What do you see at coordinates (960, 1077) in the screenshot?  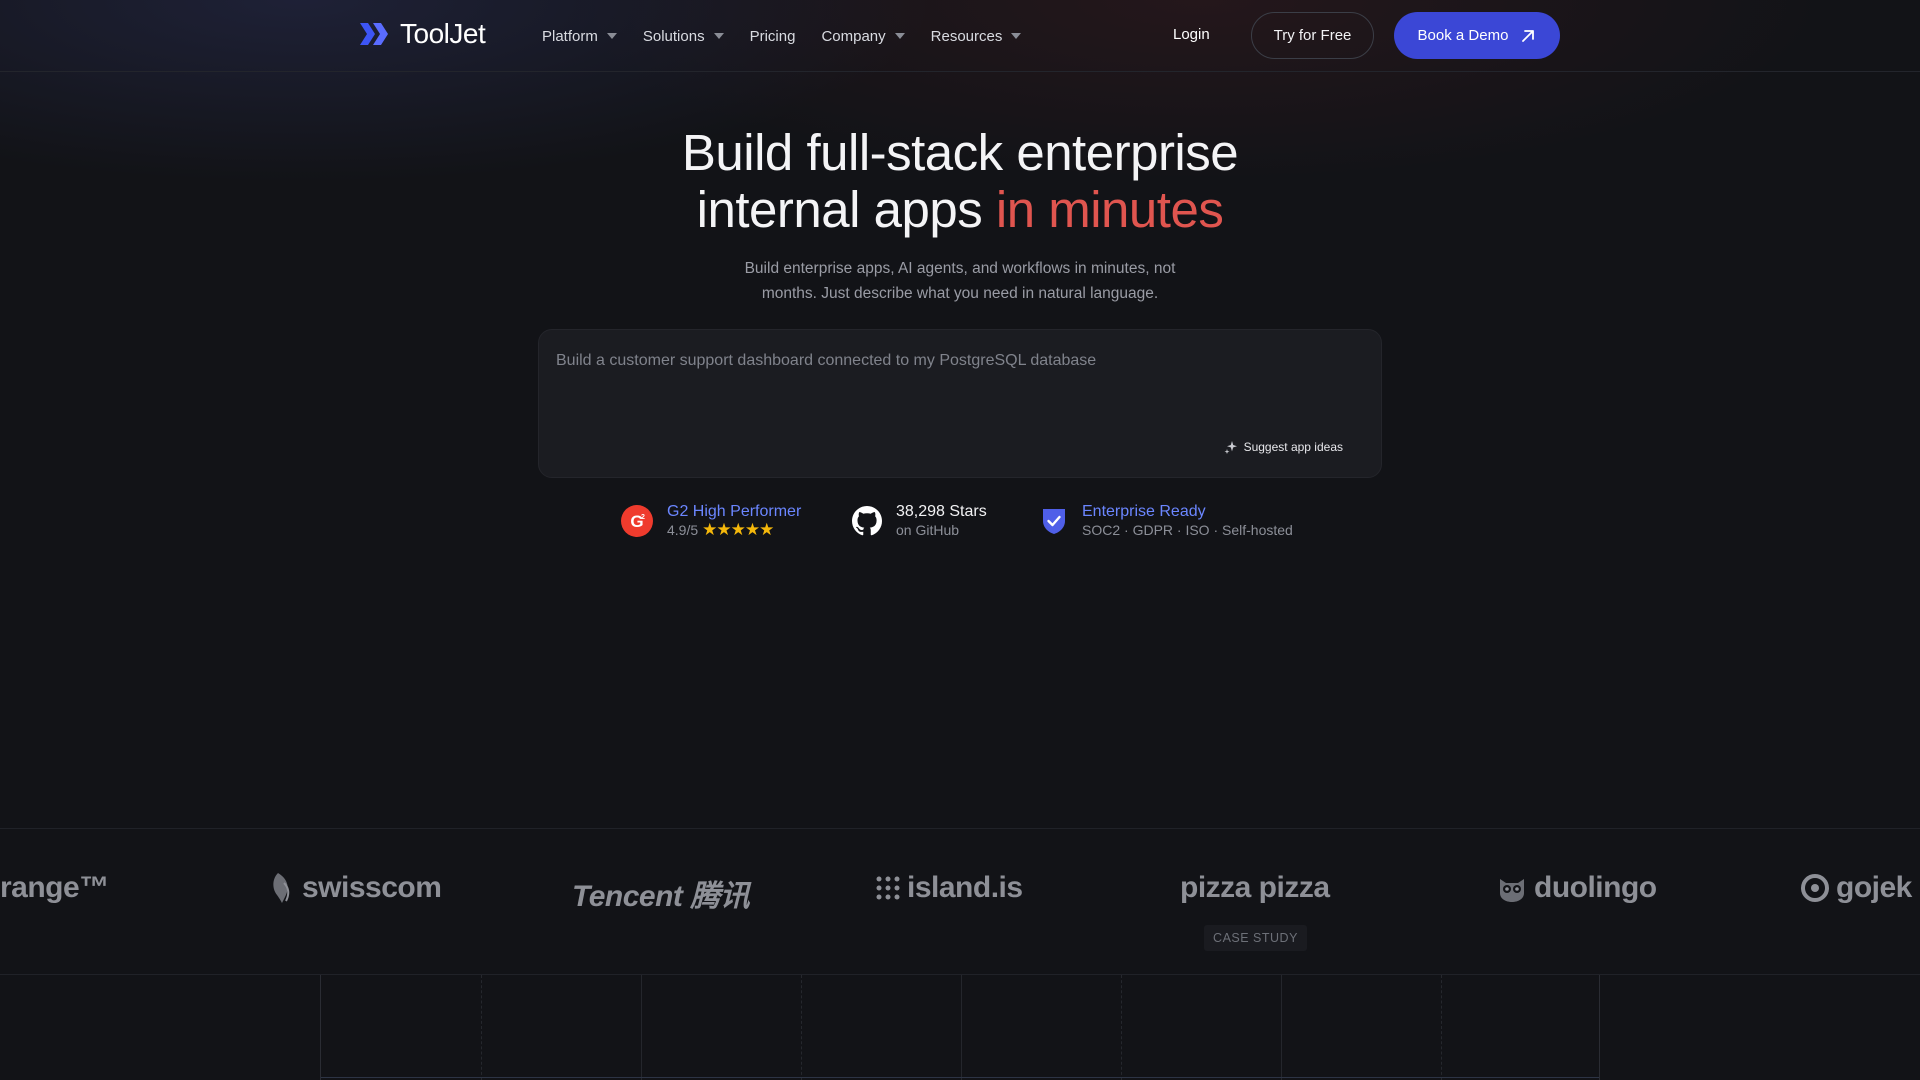 I see `grid-bottom-rule` at bounding box center [960, 1077].